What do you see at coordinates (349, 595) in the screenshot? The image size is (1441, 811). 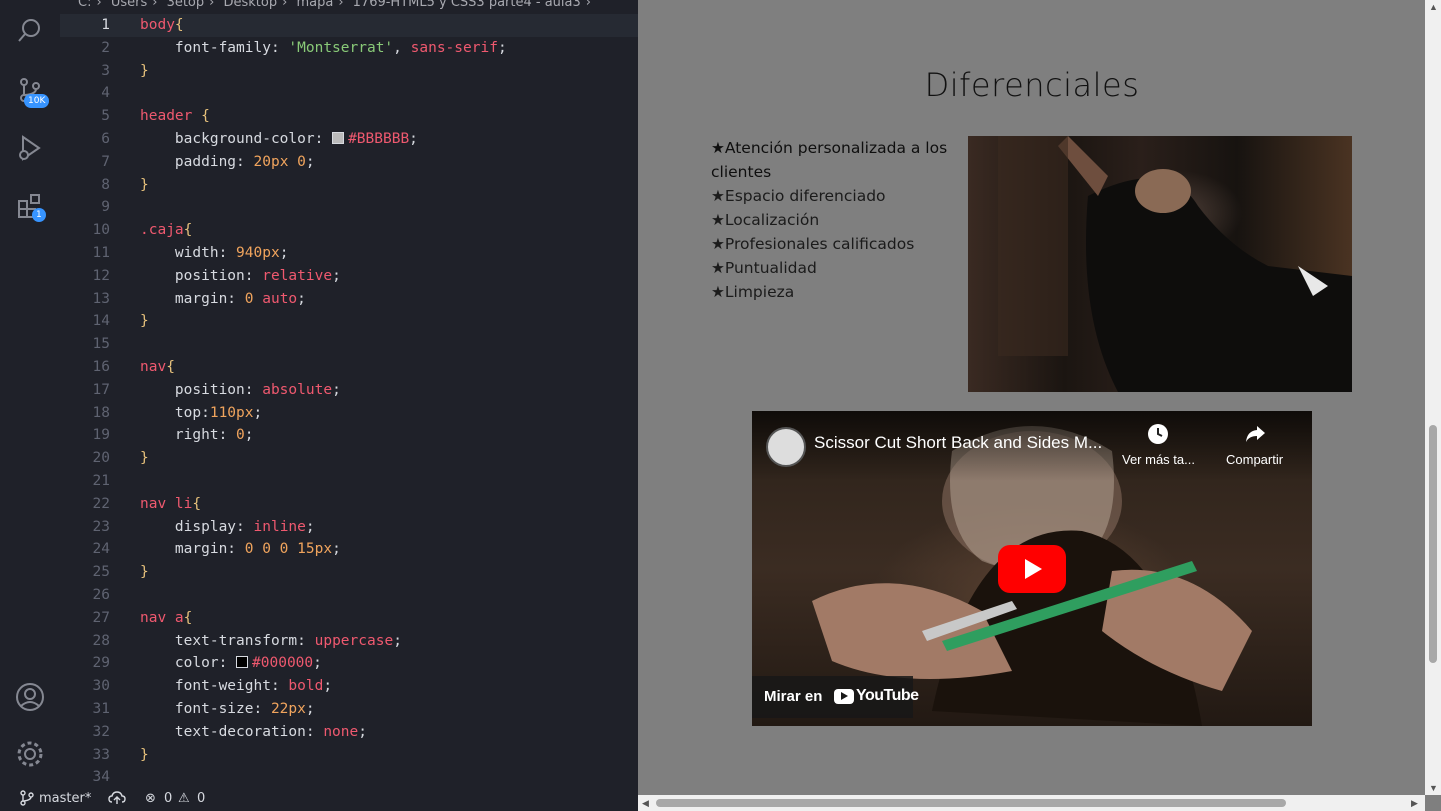 I see `code-line: 26` at bounding box center [349, 595].